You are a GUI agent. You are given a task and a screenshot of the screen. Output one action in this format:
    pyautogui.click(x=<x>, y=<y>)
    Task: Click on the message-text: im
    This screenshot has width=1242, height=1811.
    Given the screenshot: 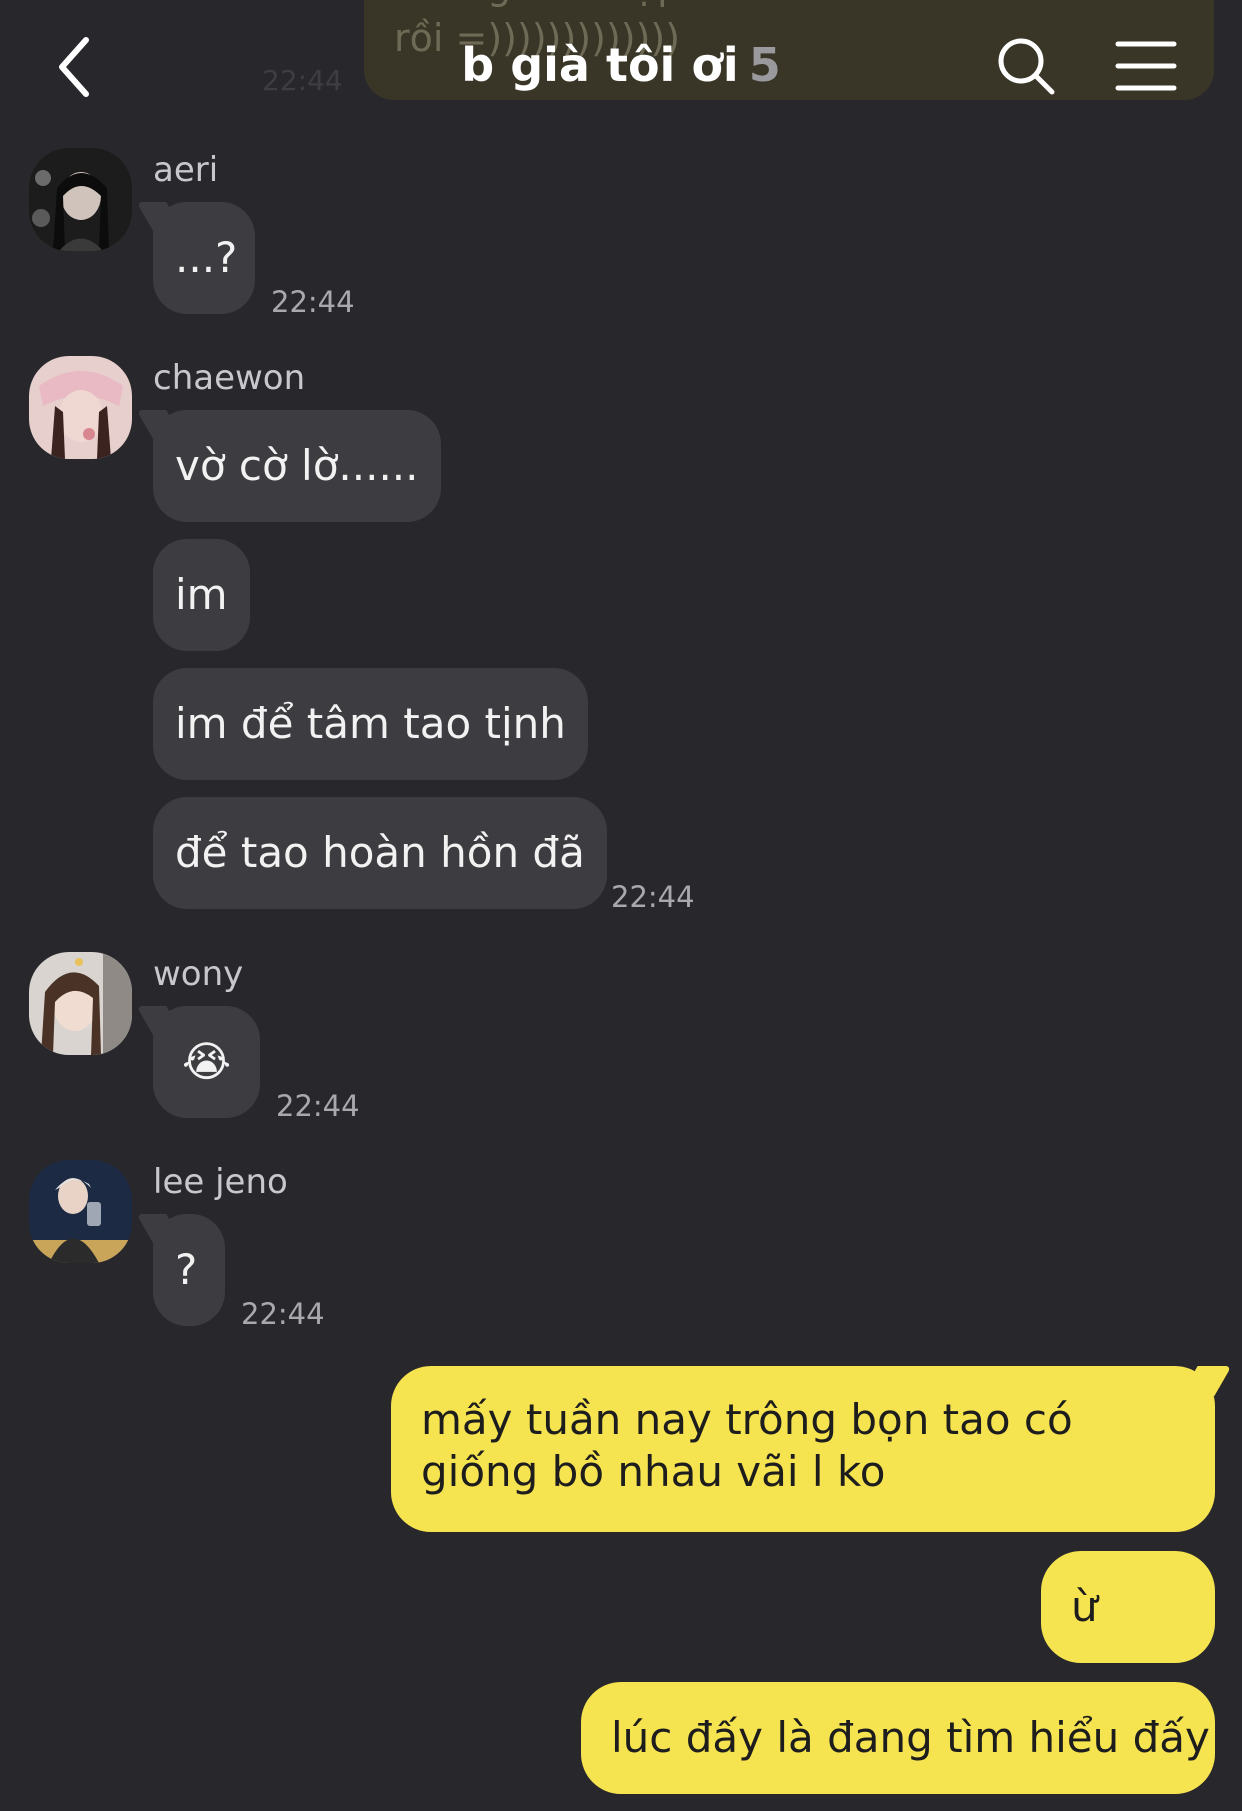 What is the action you would take?
    pyautogui.click(x=201, y=594)
    